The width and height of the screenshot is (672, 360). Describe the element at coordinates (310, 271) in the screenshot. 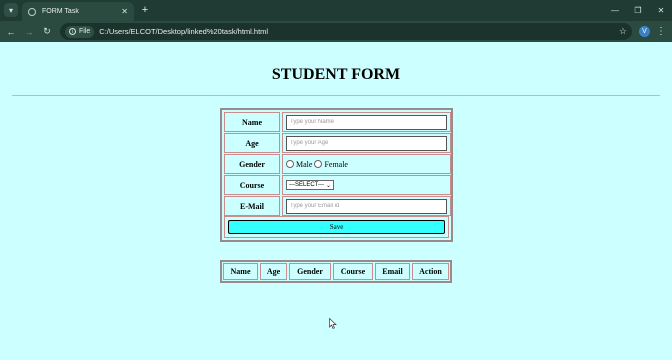

I see `table-header-gender: Gender` at that location.